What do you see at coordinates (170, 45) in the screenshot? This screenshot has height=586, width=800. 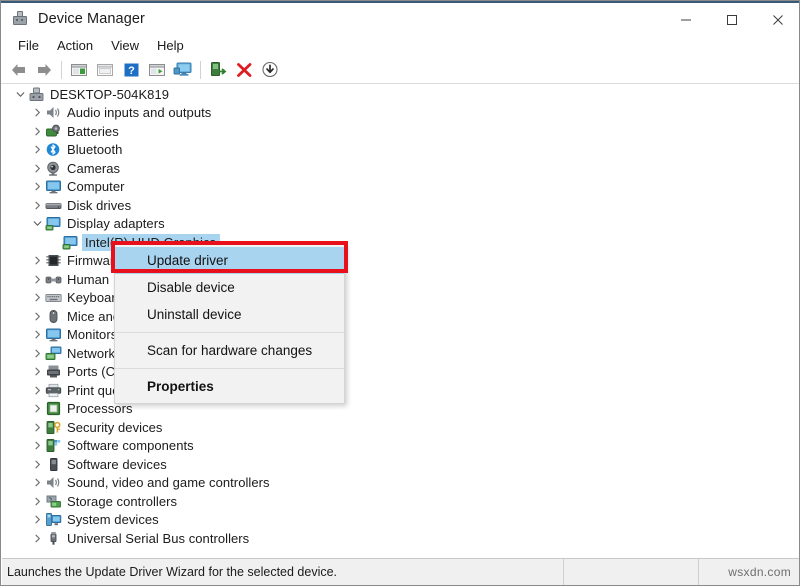 I see `menu-help: Help` at bounding box center [170, 45].